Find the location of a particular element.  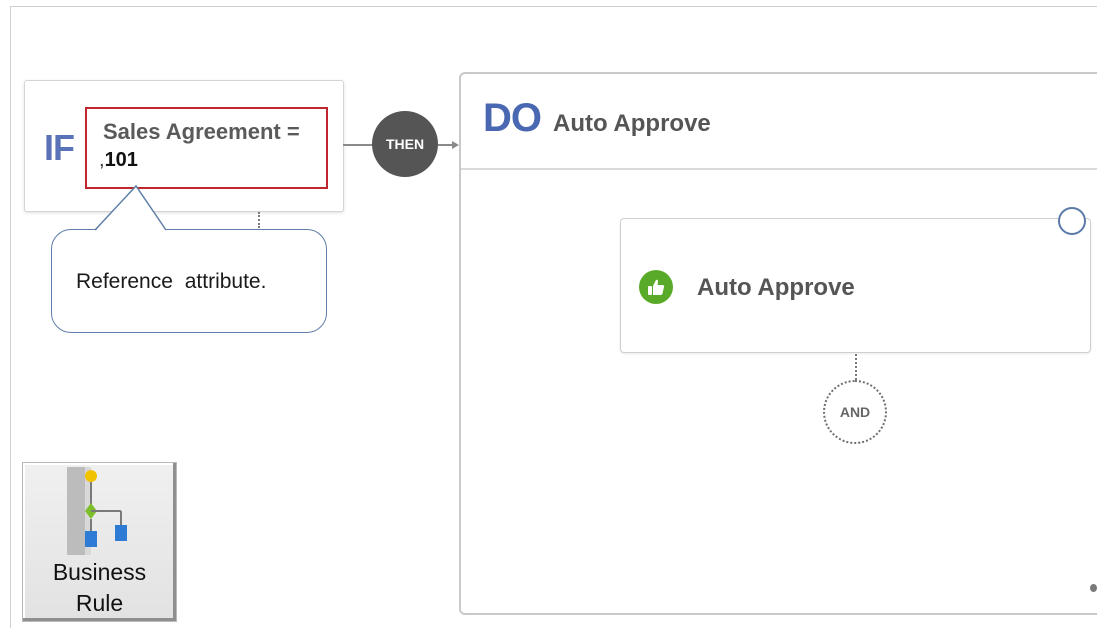

business-rule-button: Business Rule is located at coordinates (99, 542).